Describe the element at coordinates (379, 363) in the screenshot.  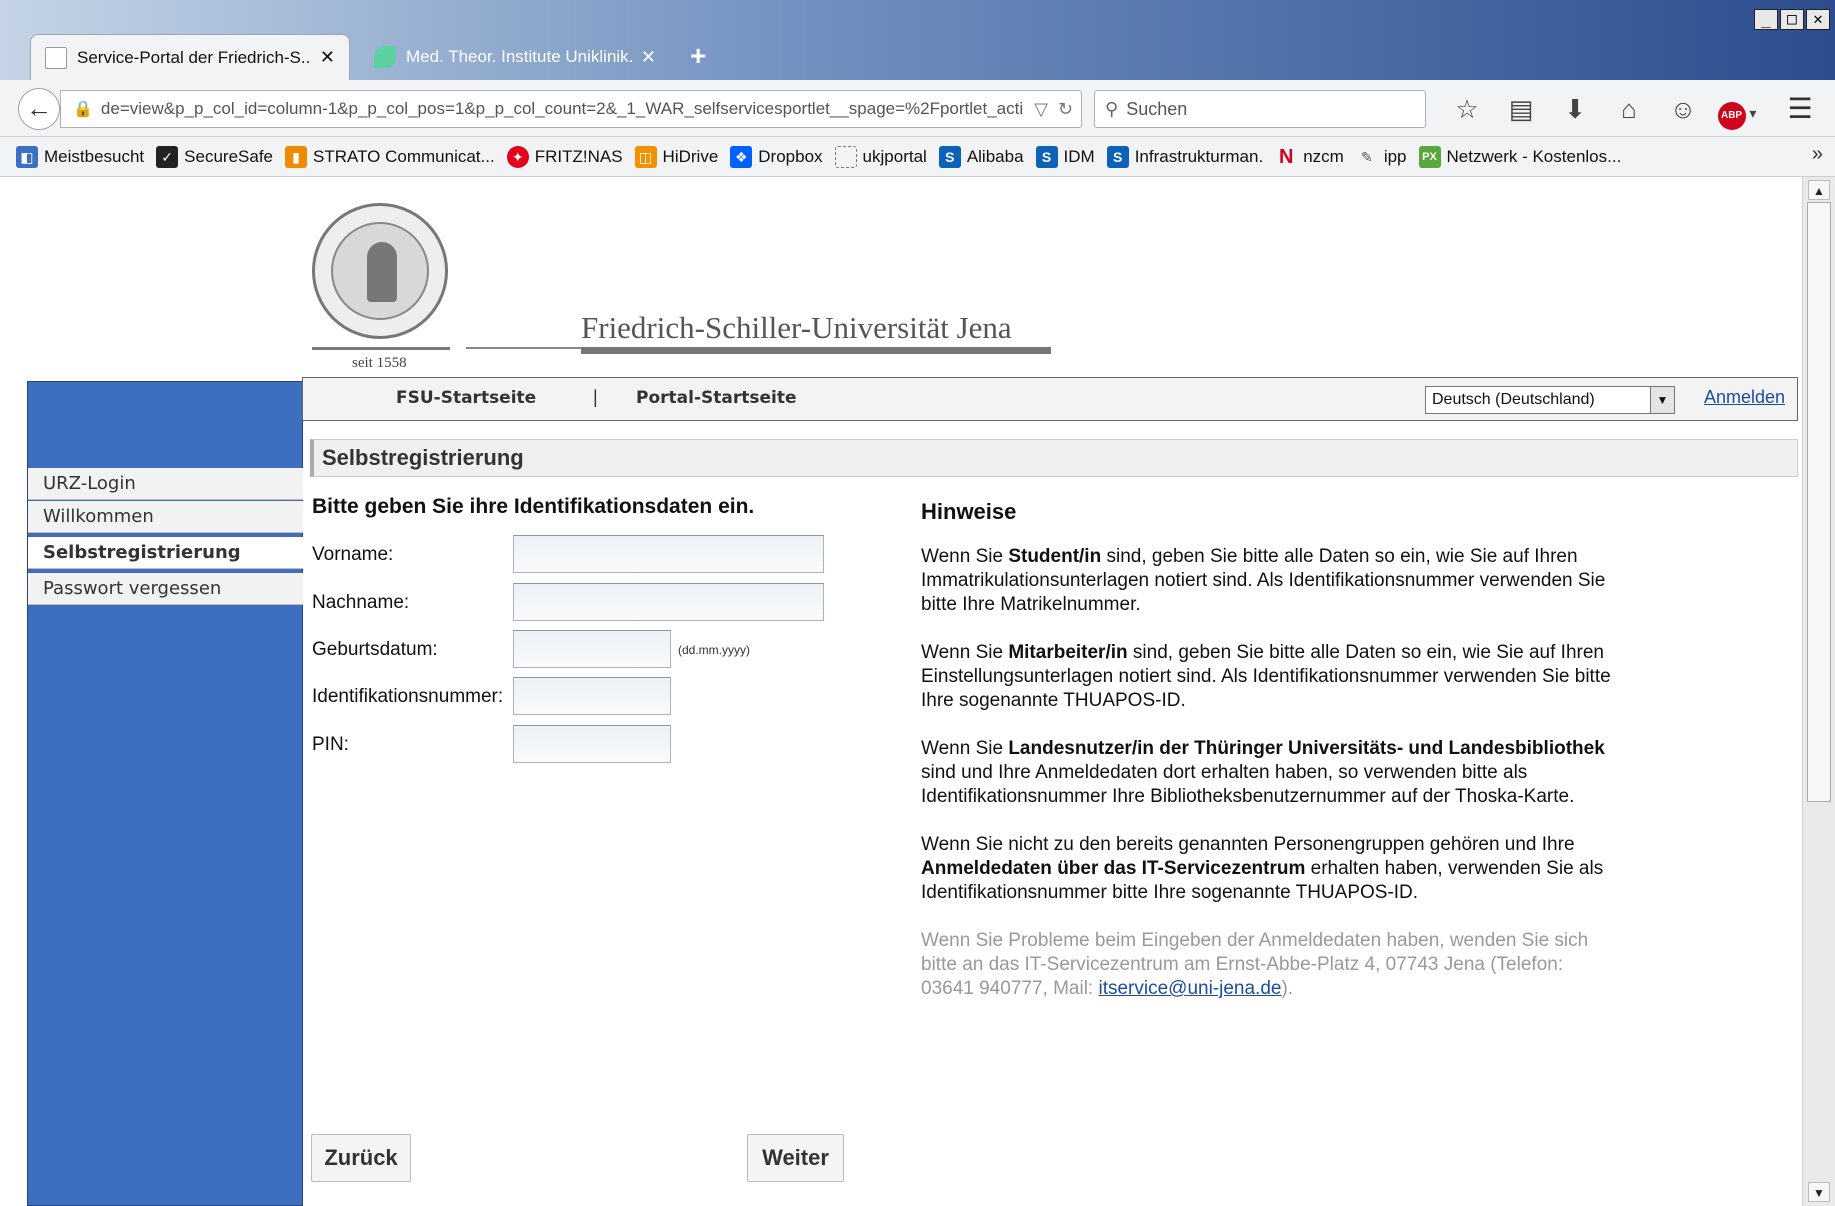
I see `founding-year: seit 1558` at that location.